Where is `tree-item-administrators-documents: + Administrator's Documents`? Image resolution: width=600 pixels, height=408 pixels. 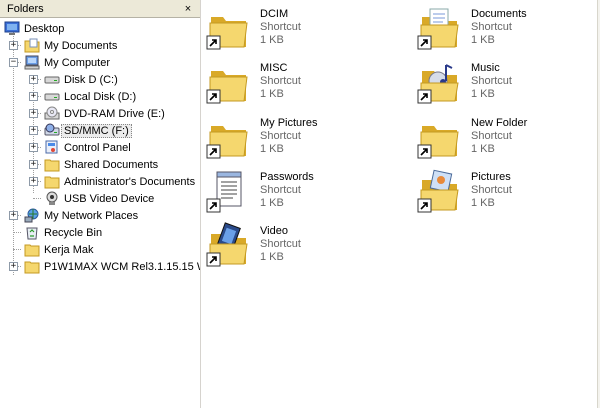
tree-item-administrators-documents: + Administrator's Documents is located at coordinates (100, 181).